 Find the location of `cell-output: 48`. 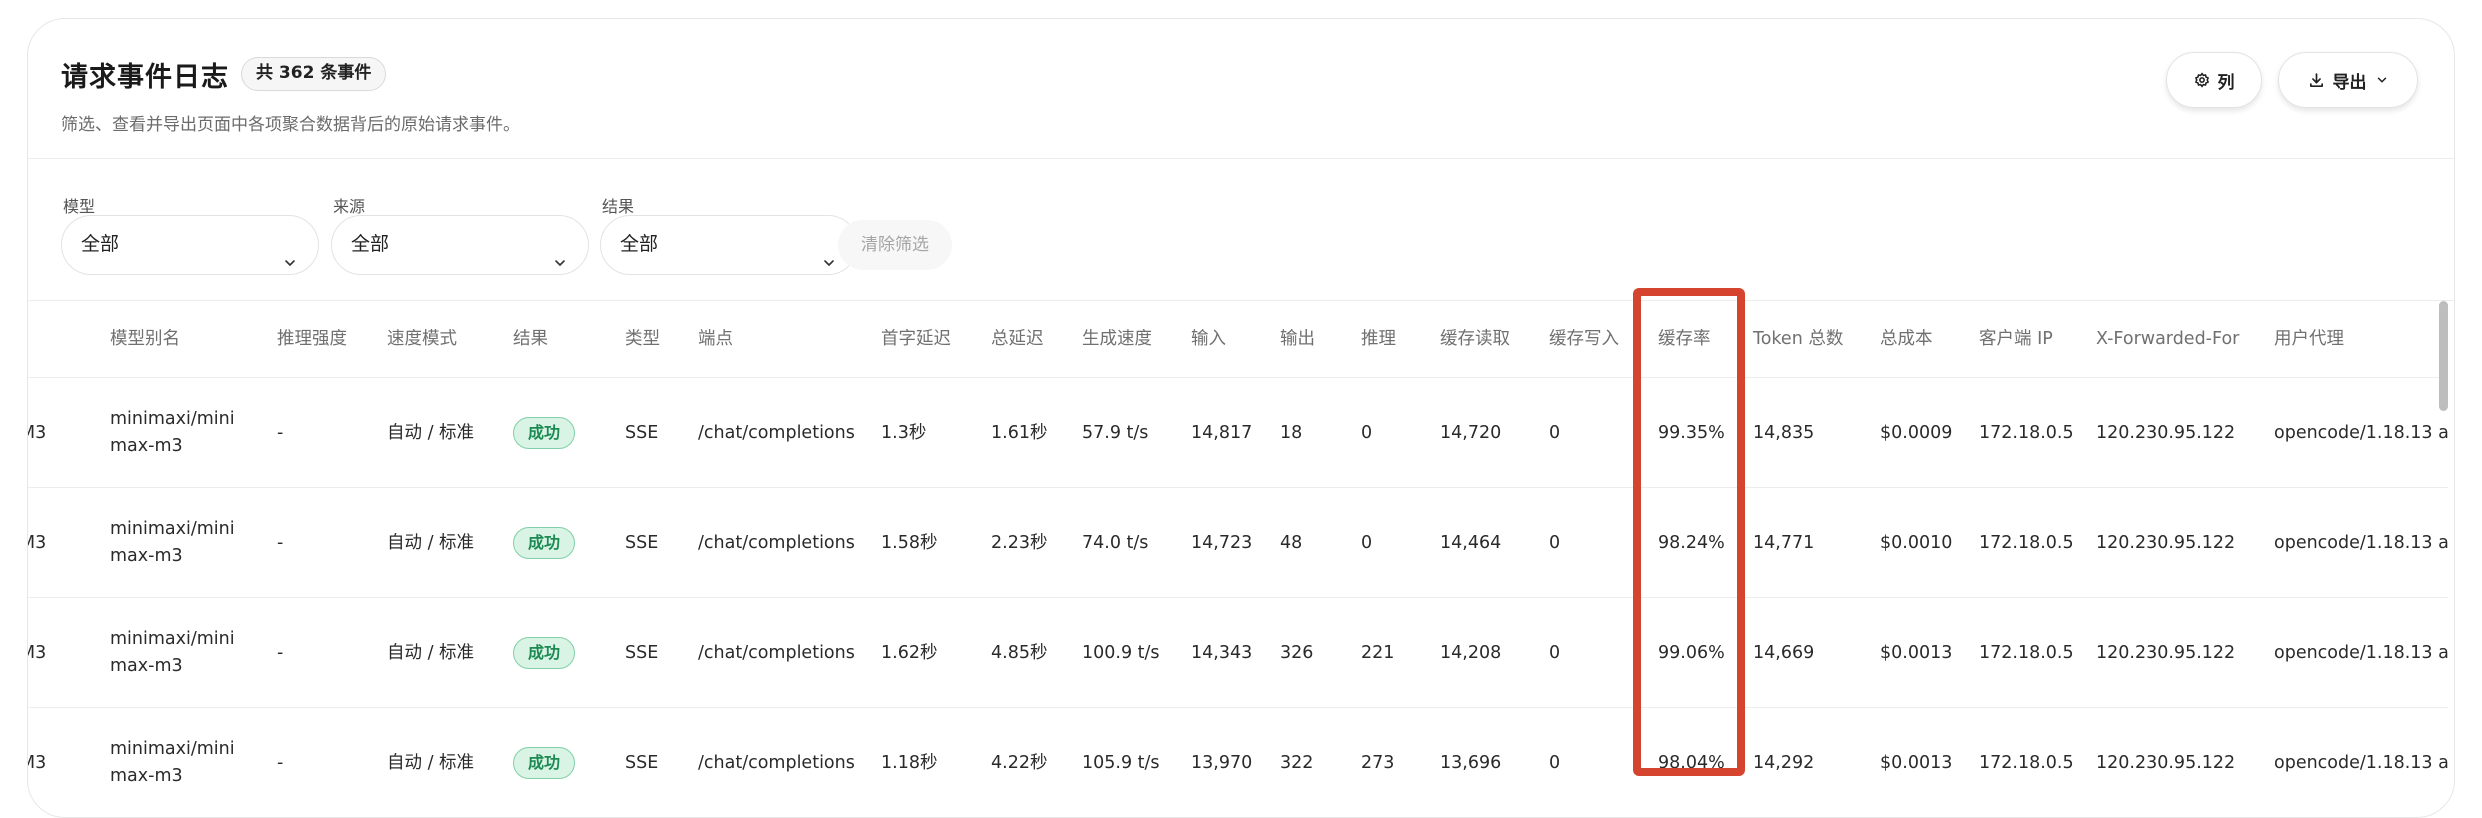

cell-output: 48 is located at coordinates (1291, 543).